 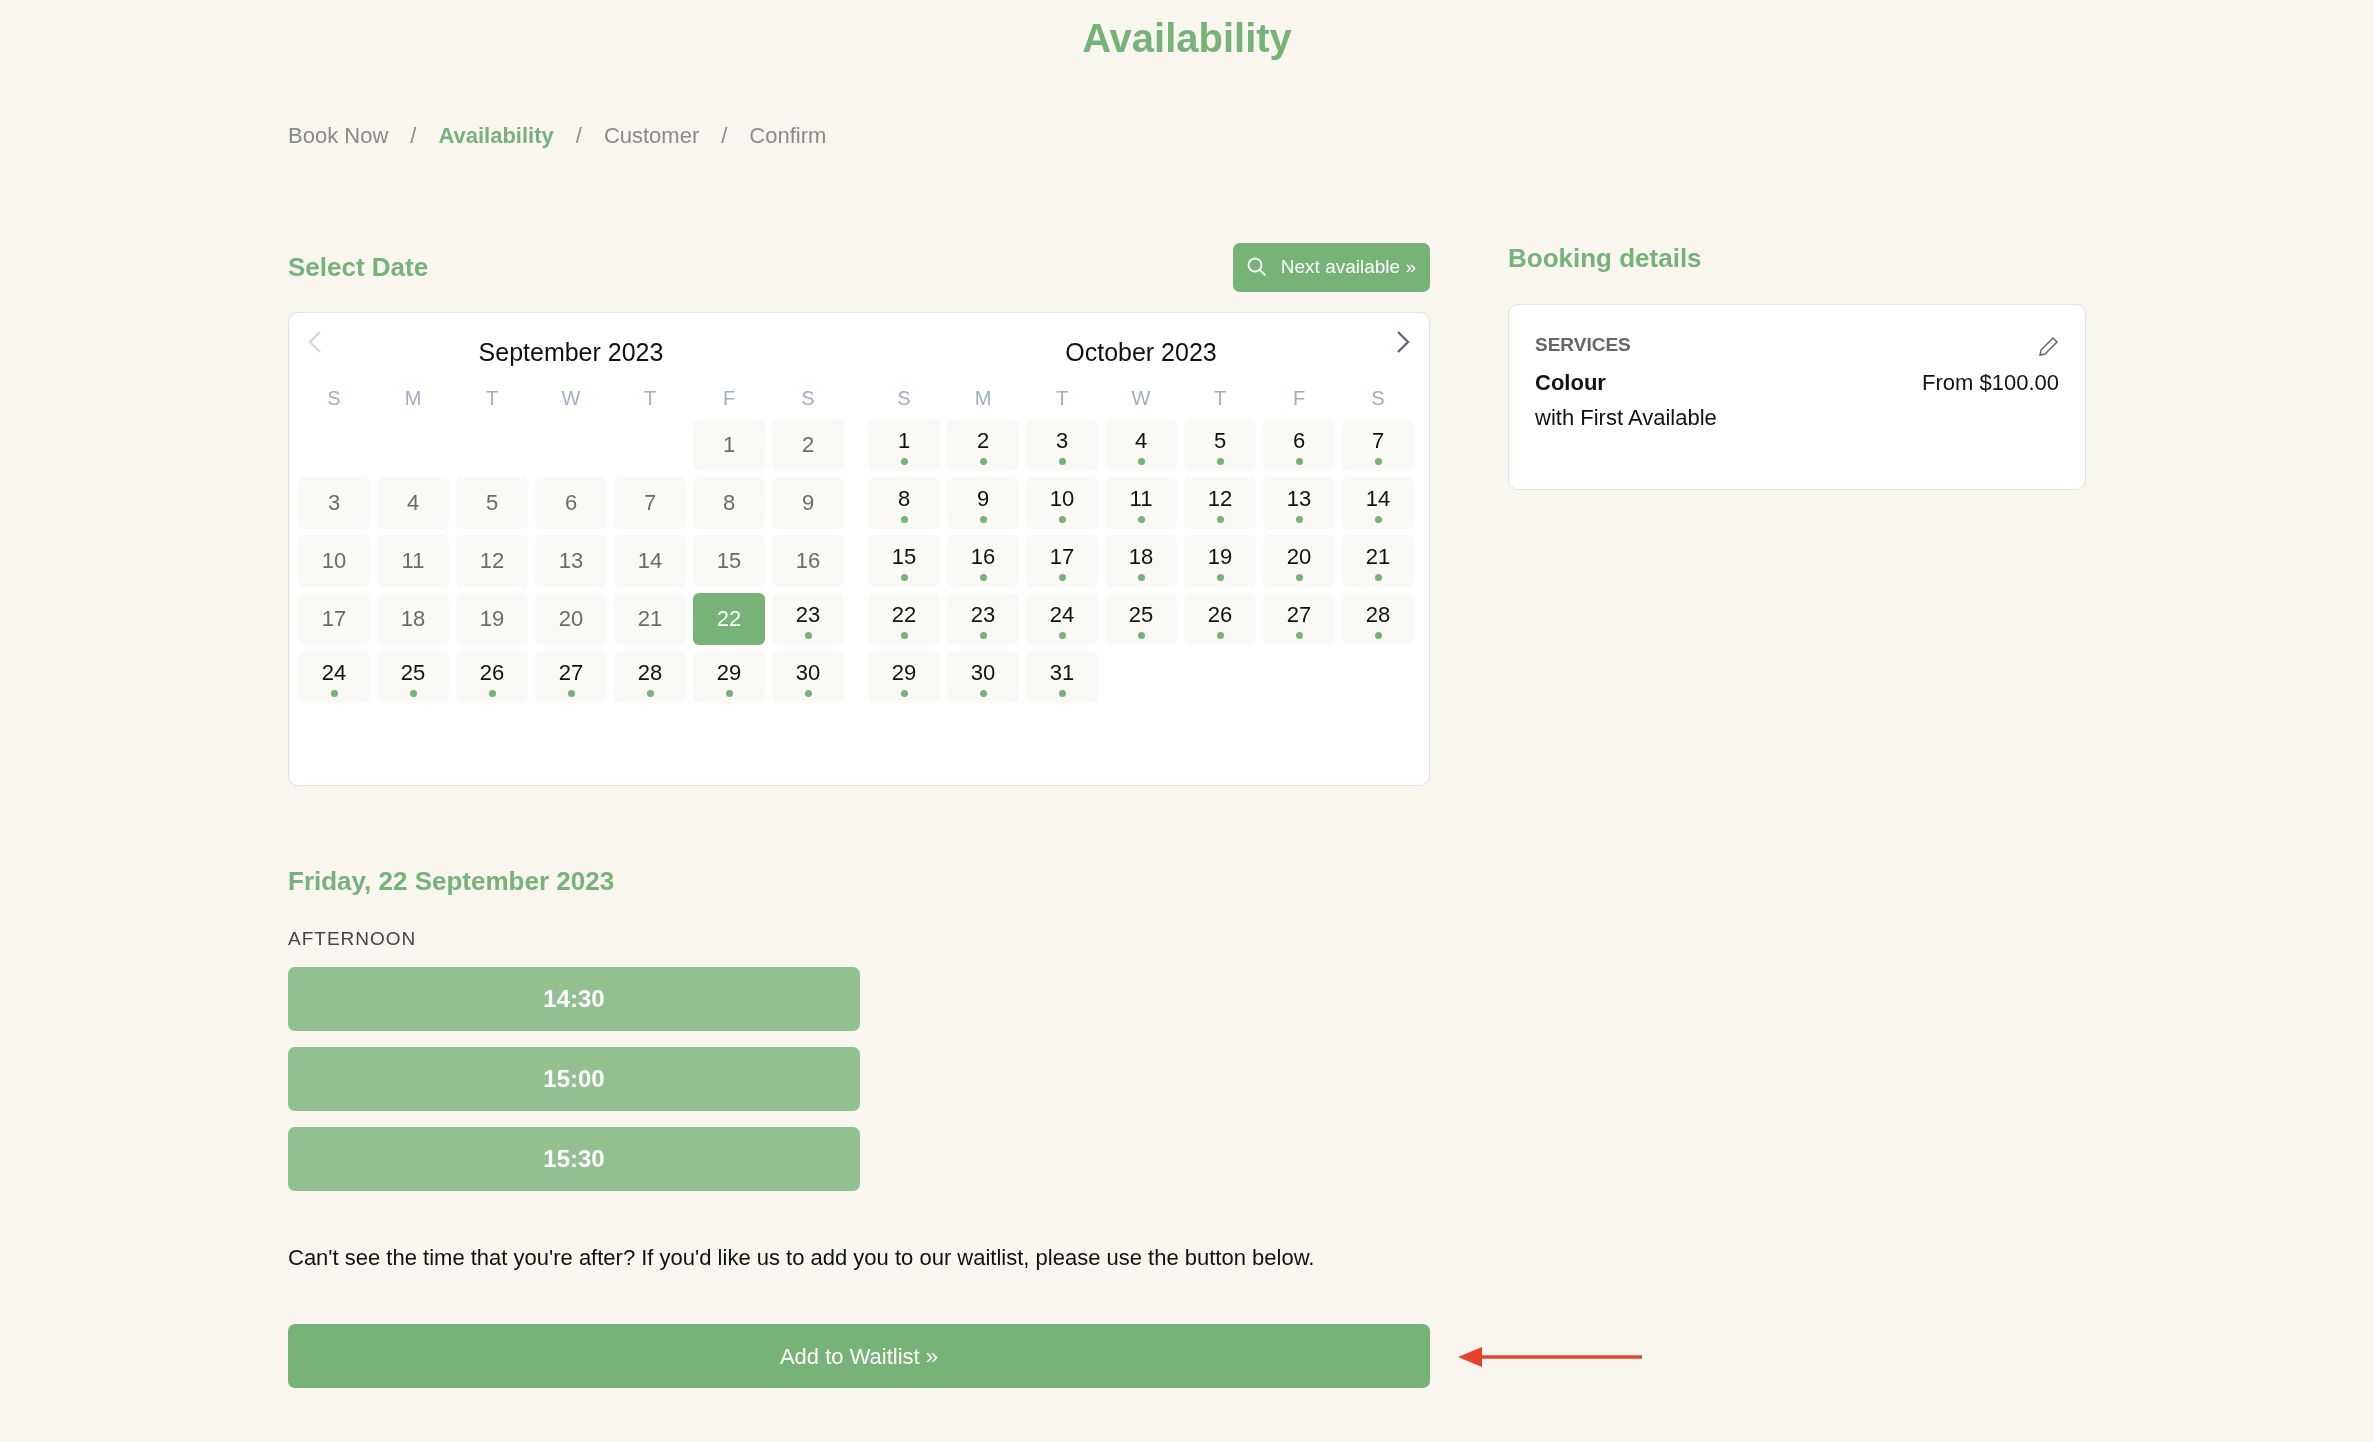 I want to click on staff-text: with First Available, so click(x=1626, y=418).